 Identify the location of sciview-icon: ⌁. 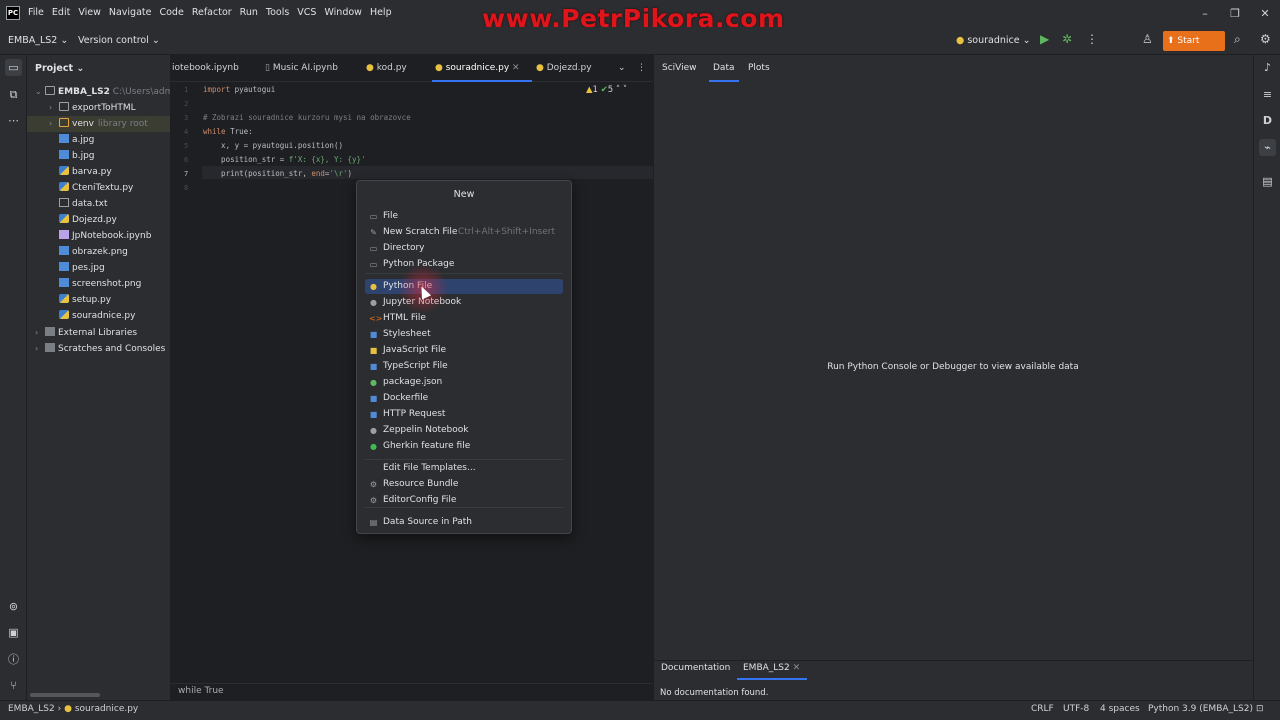
(1267, 147).